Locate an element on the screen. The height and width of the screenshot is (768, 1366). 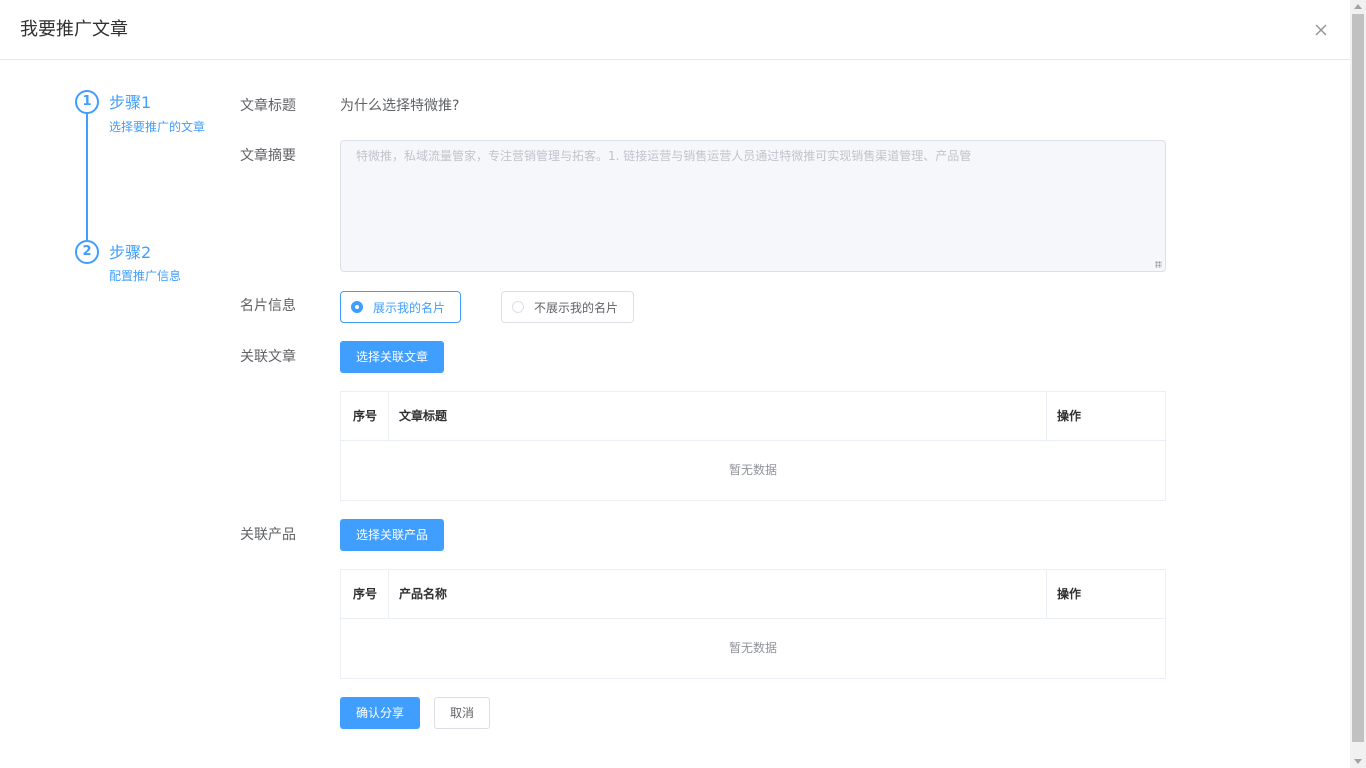
related-article-label: 关联文章 is located at coordinates (268, 357).